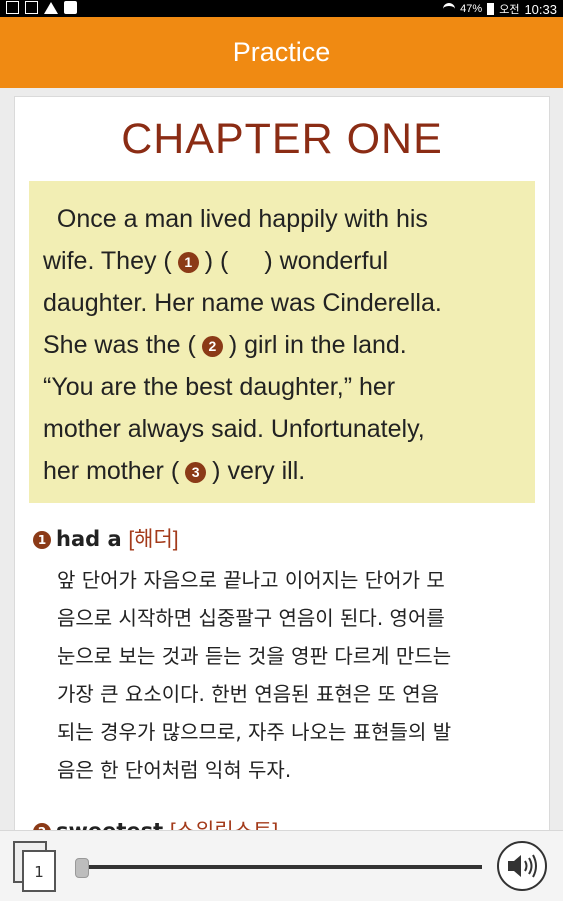 The image size is (563, 901). Describe the element at coordinates (216, 261) in the screenshot. I see `passage-text: ) (` at that location.